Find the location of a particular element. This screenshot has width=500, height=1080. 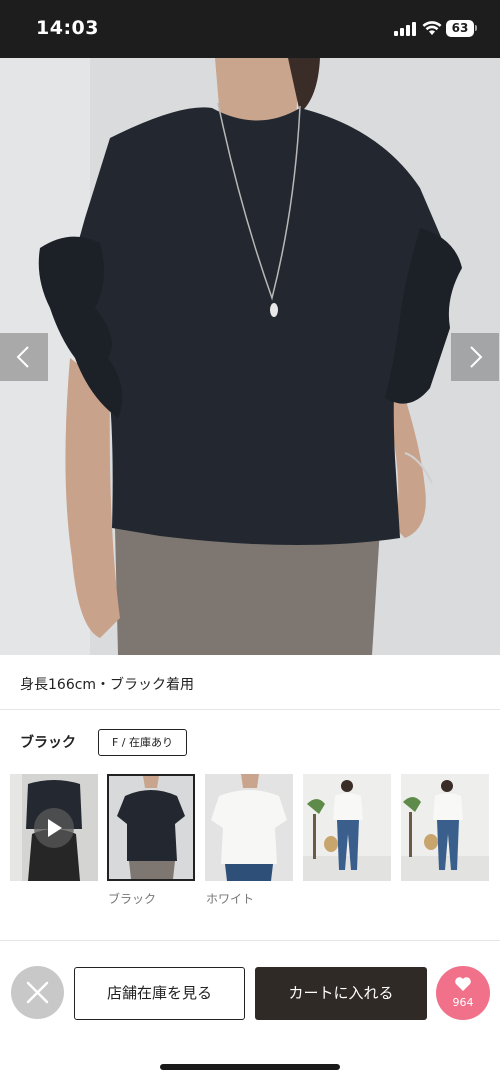

thumbnail-label-white: ホワイト is located at coordinates (230, 899).